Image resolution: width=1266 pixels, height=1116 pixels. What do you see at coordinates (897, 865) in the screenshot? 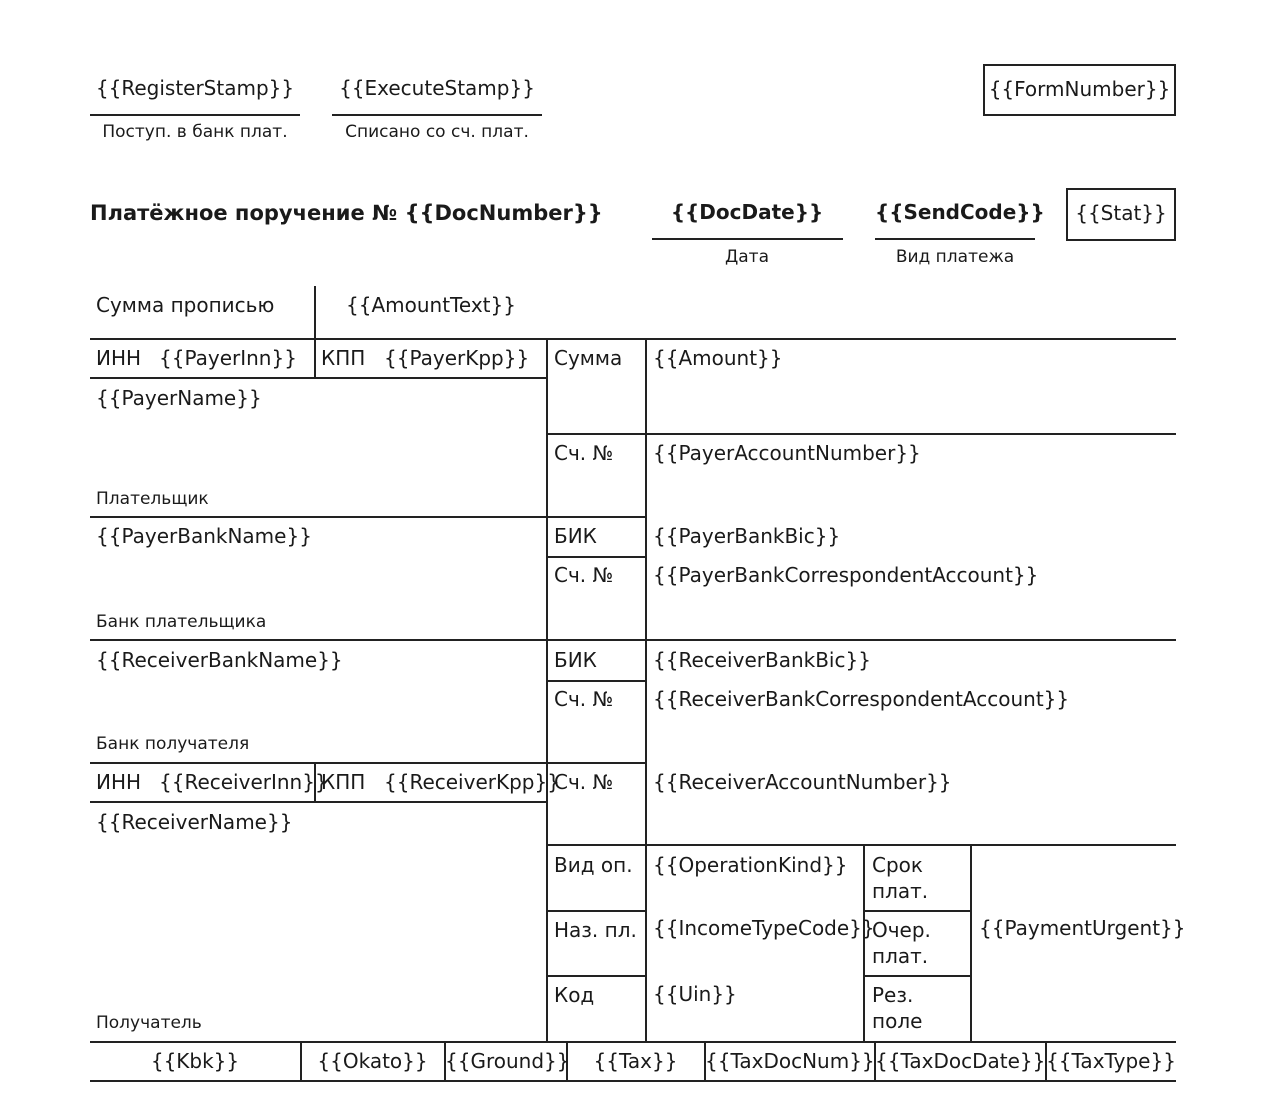
I see `term-label-1: Срок` at bounding box center [897, 865].